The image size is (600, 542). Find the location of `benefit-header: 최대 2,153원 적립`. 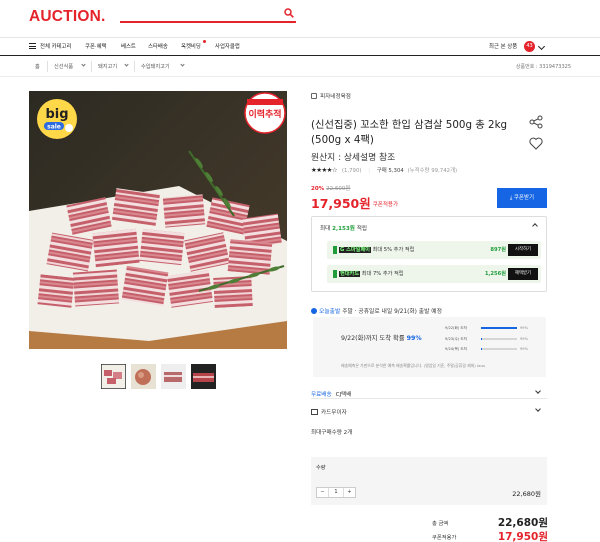

benefit-header: 최대 2,153원 적립 is located at coordinates (343, 228).